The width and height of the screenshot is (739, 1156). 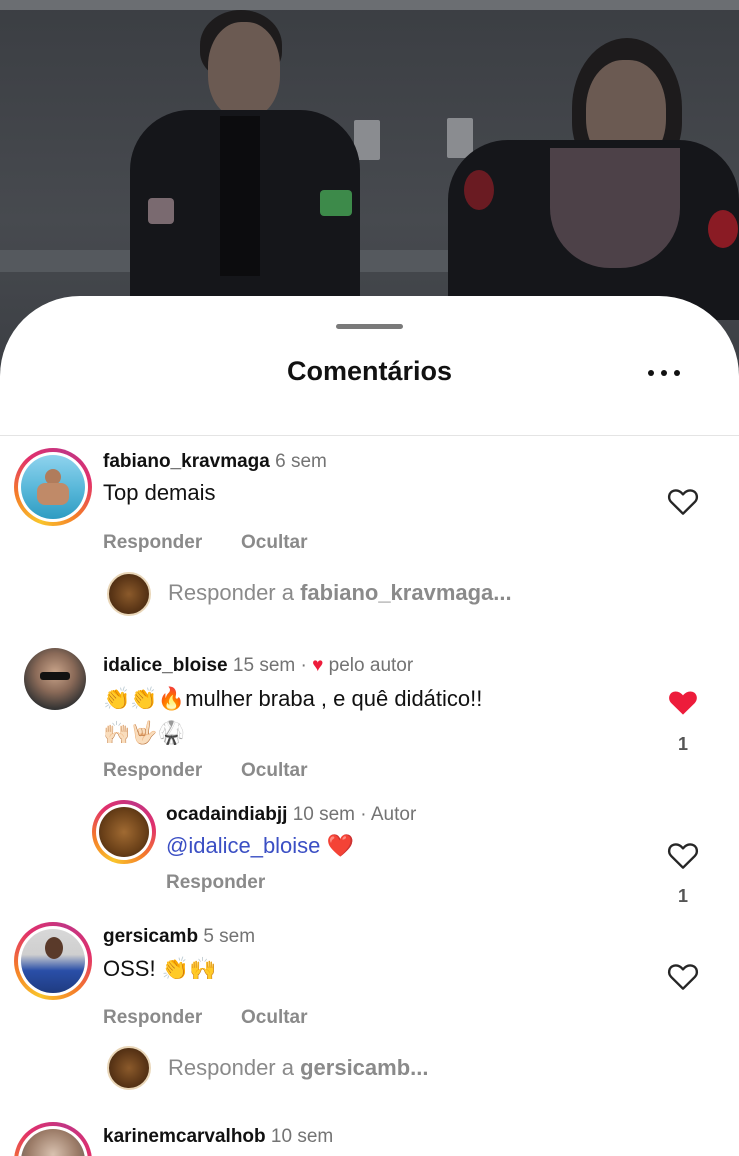 What do you see at coordinates (393, 814) in the screenshot?
I see `author-badge: Autor` at bounding box center [393, 814].